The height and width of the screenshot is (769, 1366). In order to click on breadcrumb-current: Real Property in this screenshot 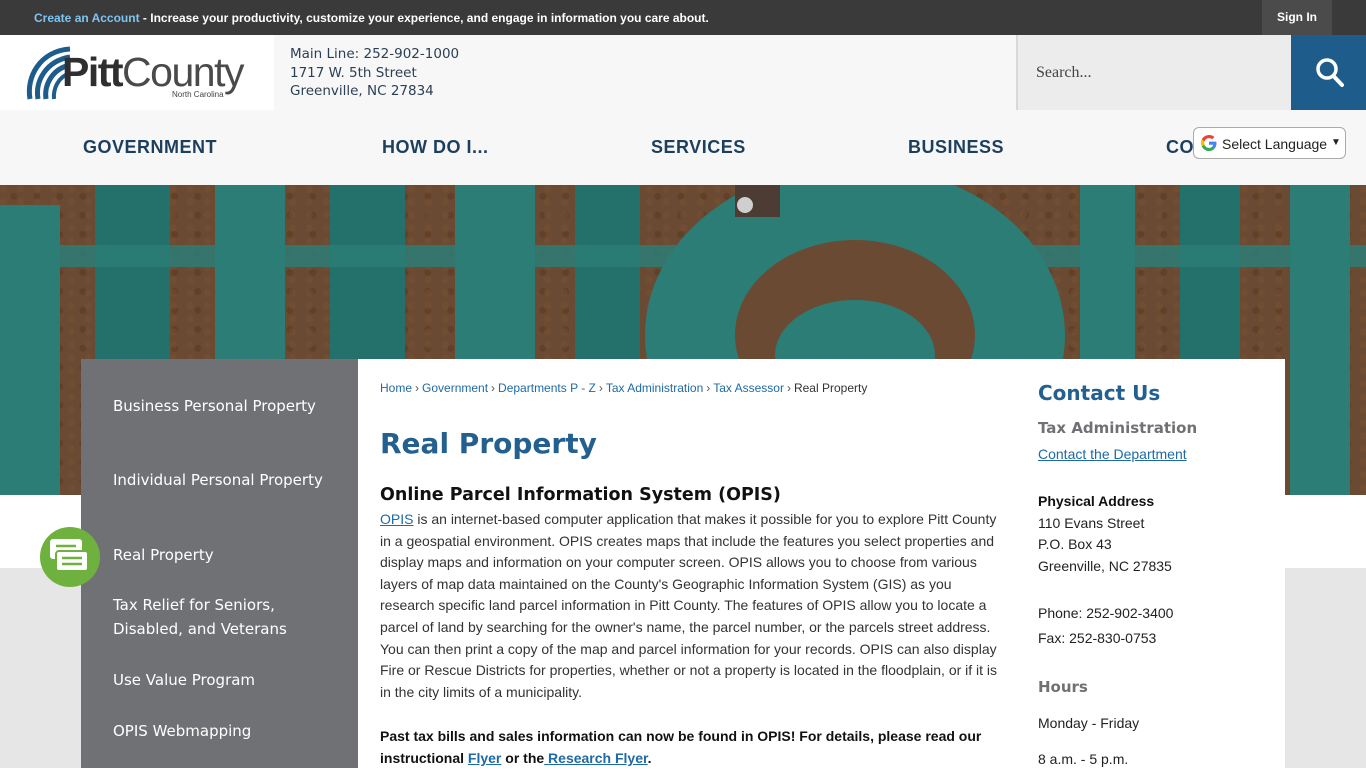, I will do `click(830, 388)`.